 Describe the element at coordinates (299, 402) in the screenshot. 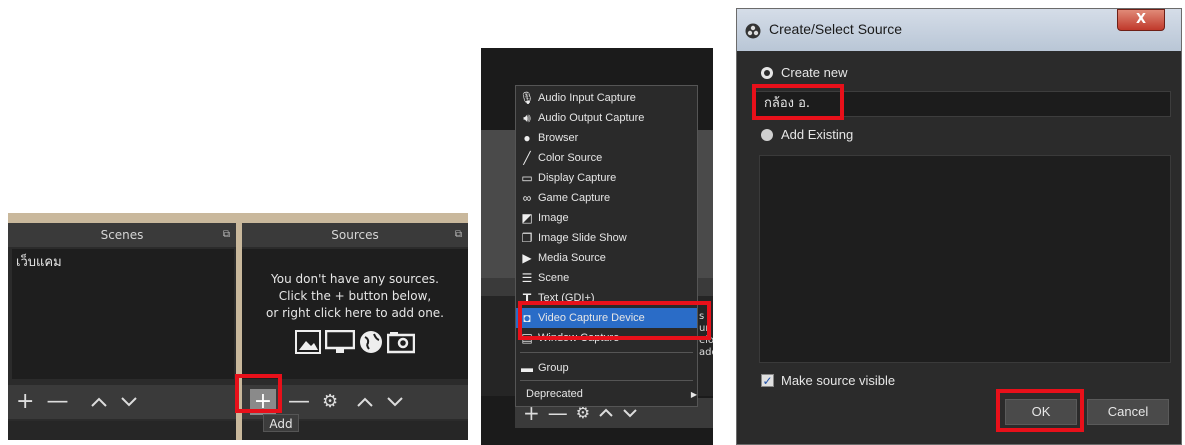

I see `remove-source-icon: —` at that location.